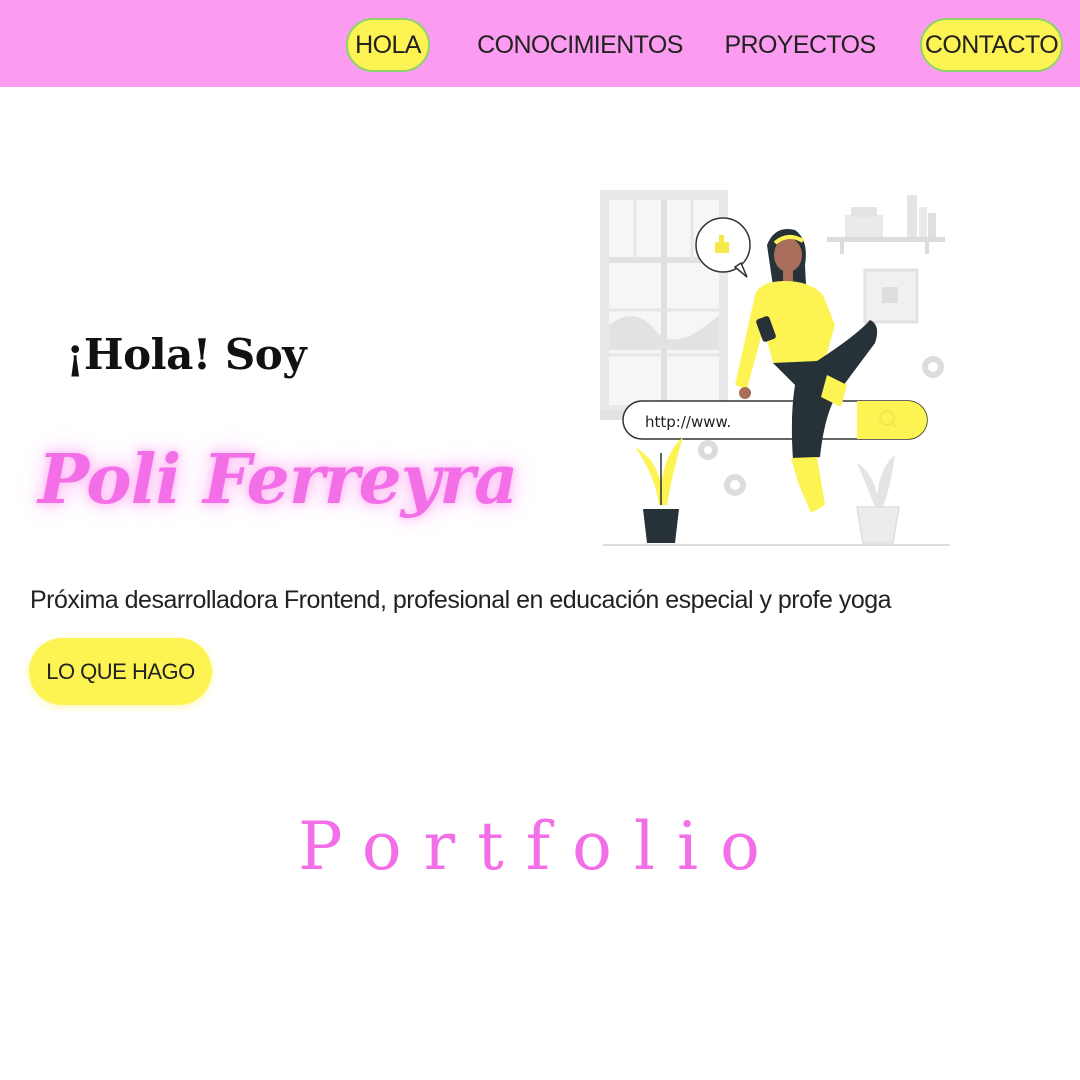 This screenshot has height=1080, width=1080. What do you see at coordinates (991, 45) in the screenshot?
I see `nav-contacto-link: CONTACTO` at bounding box center [991, 45].